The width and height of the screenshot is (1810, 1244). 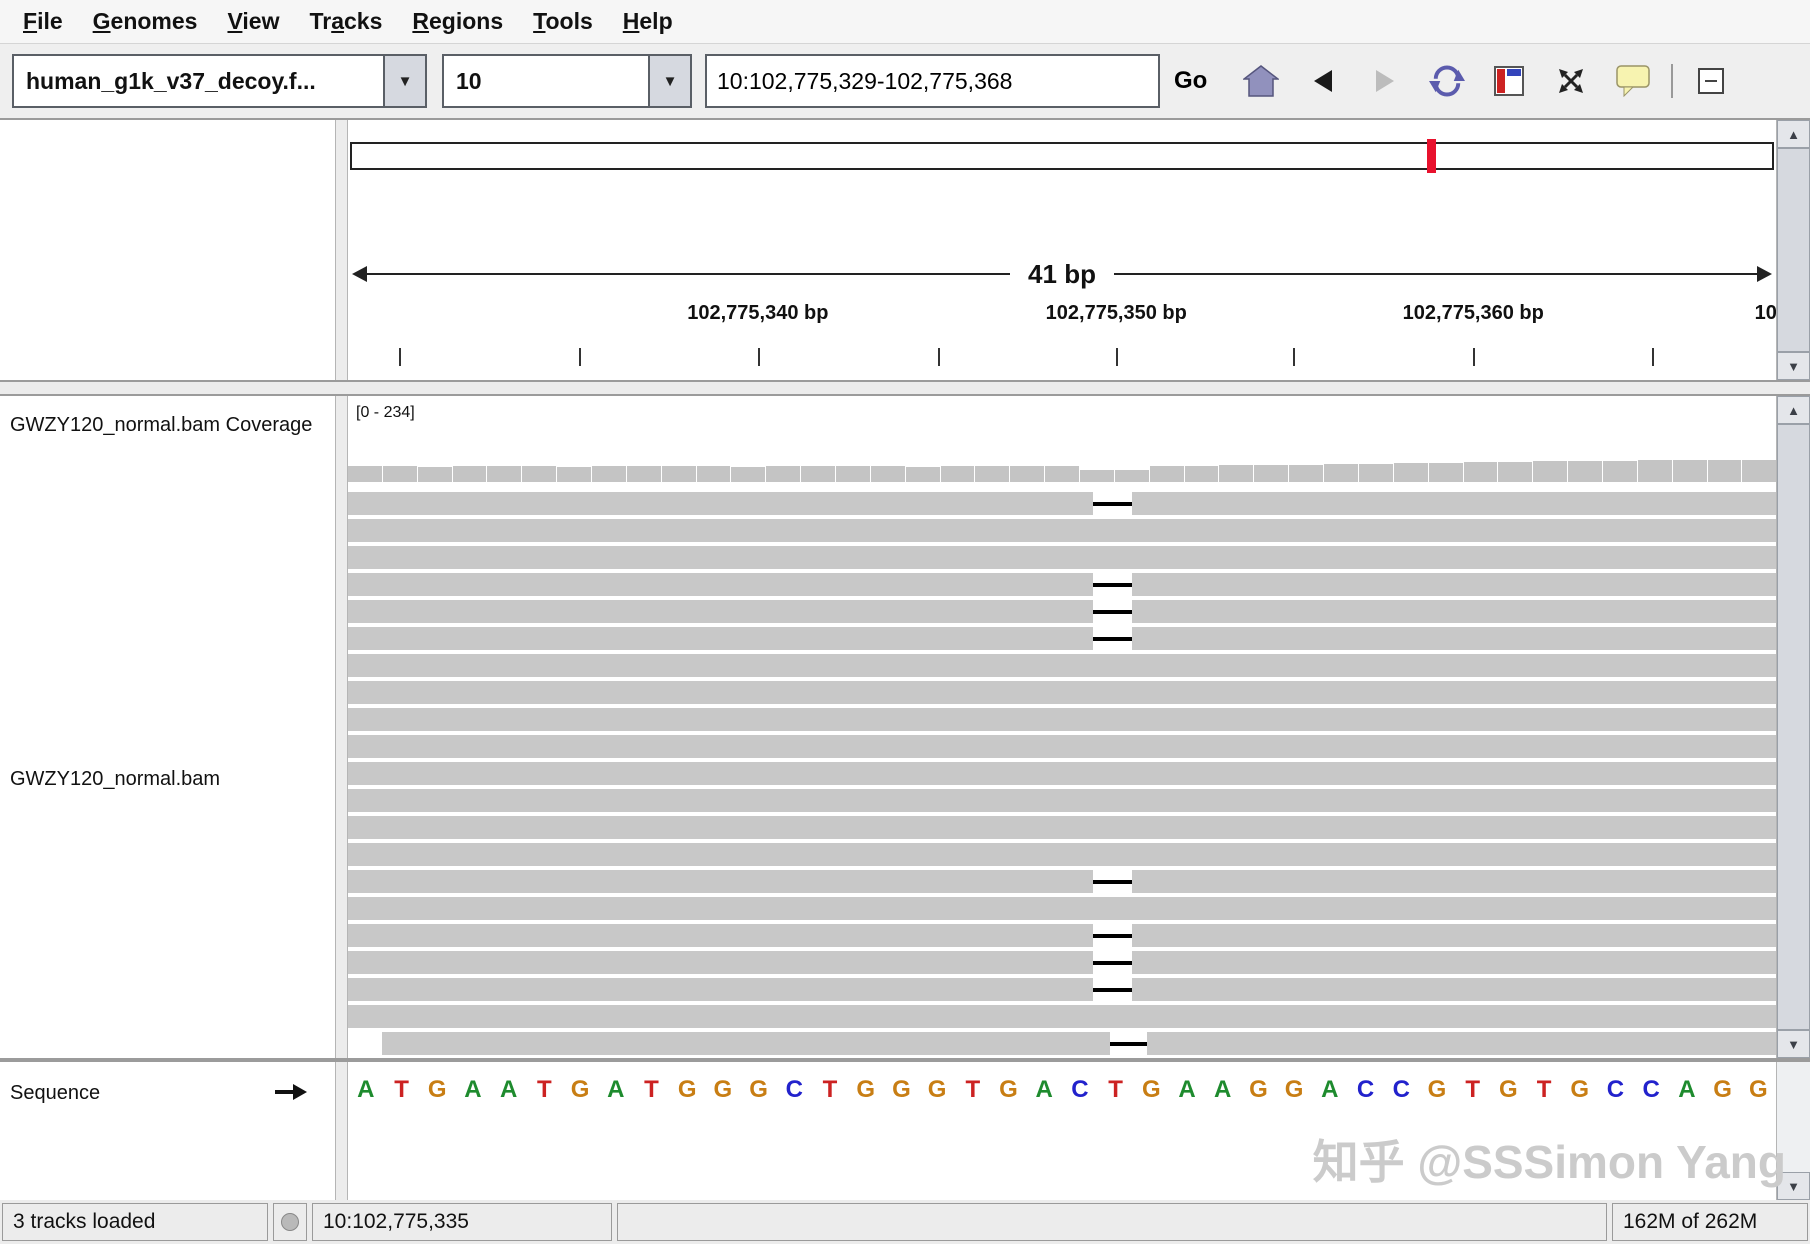 What do you see at coordinates (1447, 81) in the screenshot?
I see `refresh-icon` at bounding box center [1447, 81].